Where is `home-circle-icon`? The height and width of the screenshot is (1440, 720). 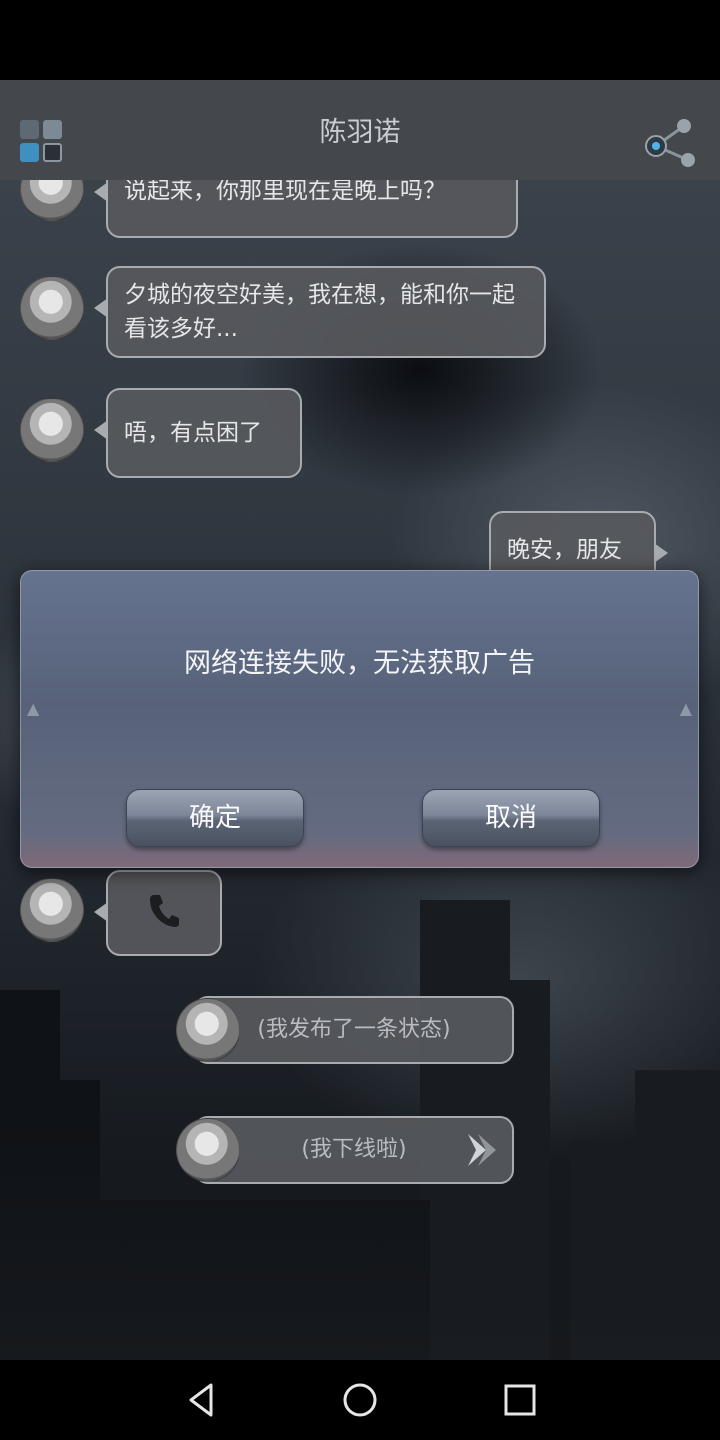
home-circle-icon is located at coordinates (360, 1400).